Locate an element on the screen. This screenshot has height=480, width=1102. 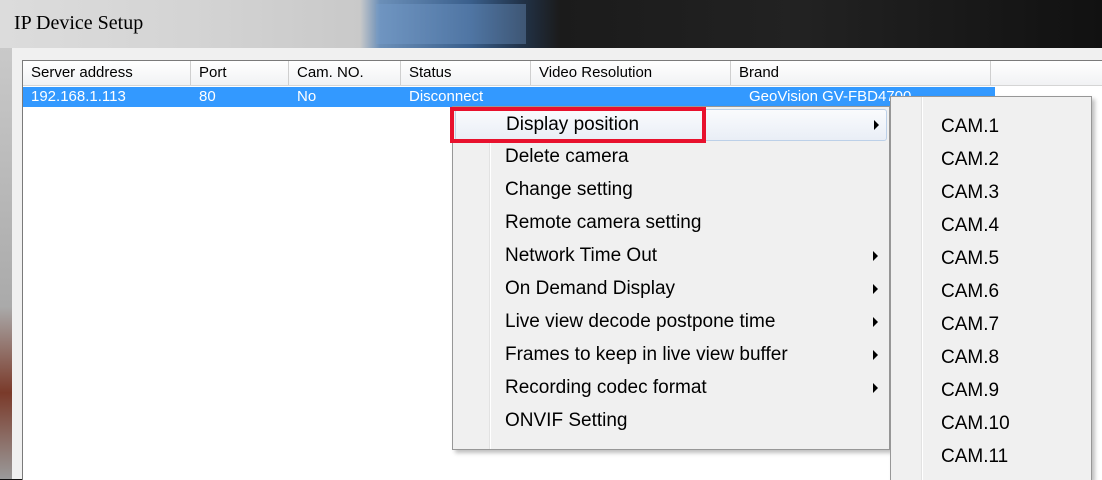
menu-item-label: On Demand Display is located at coordinates (590, 288).